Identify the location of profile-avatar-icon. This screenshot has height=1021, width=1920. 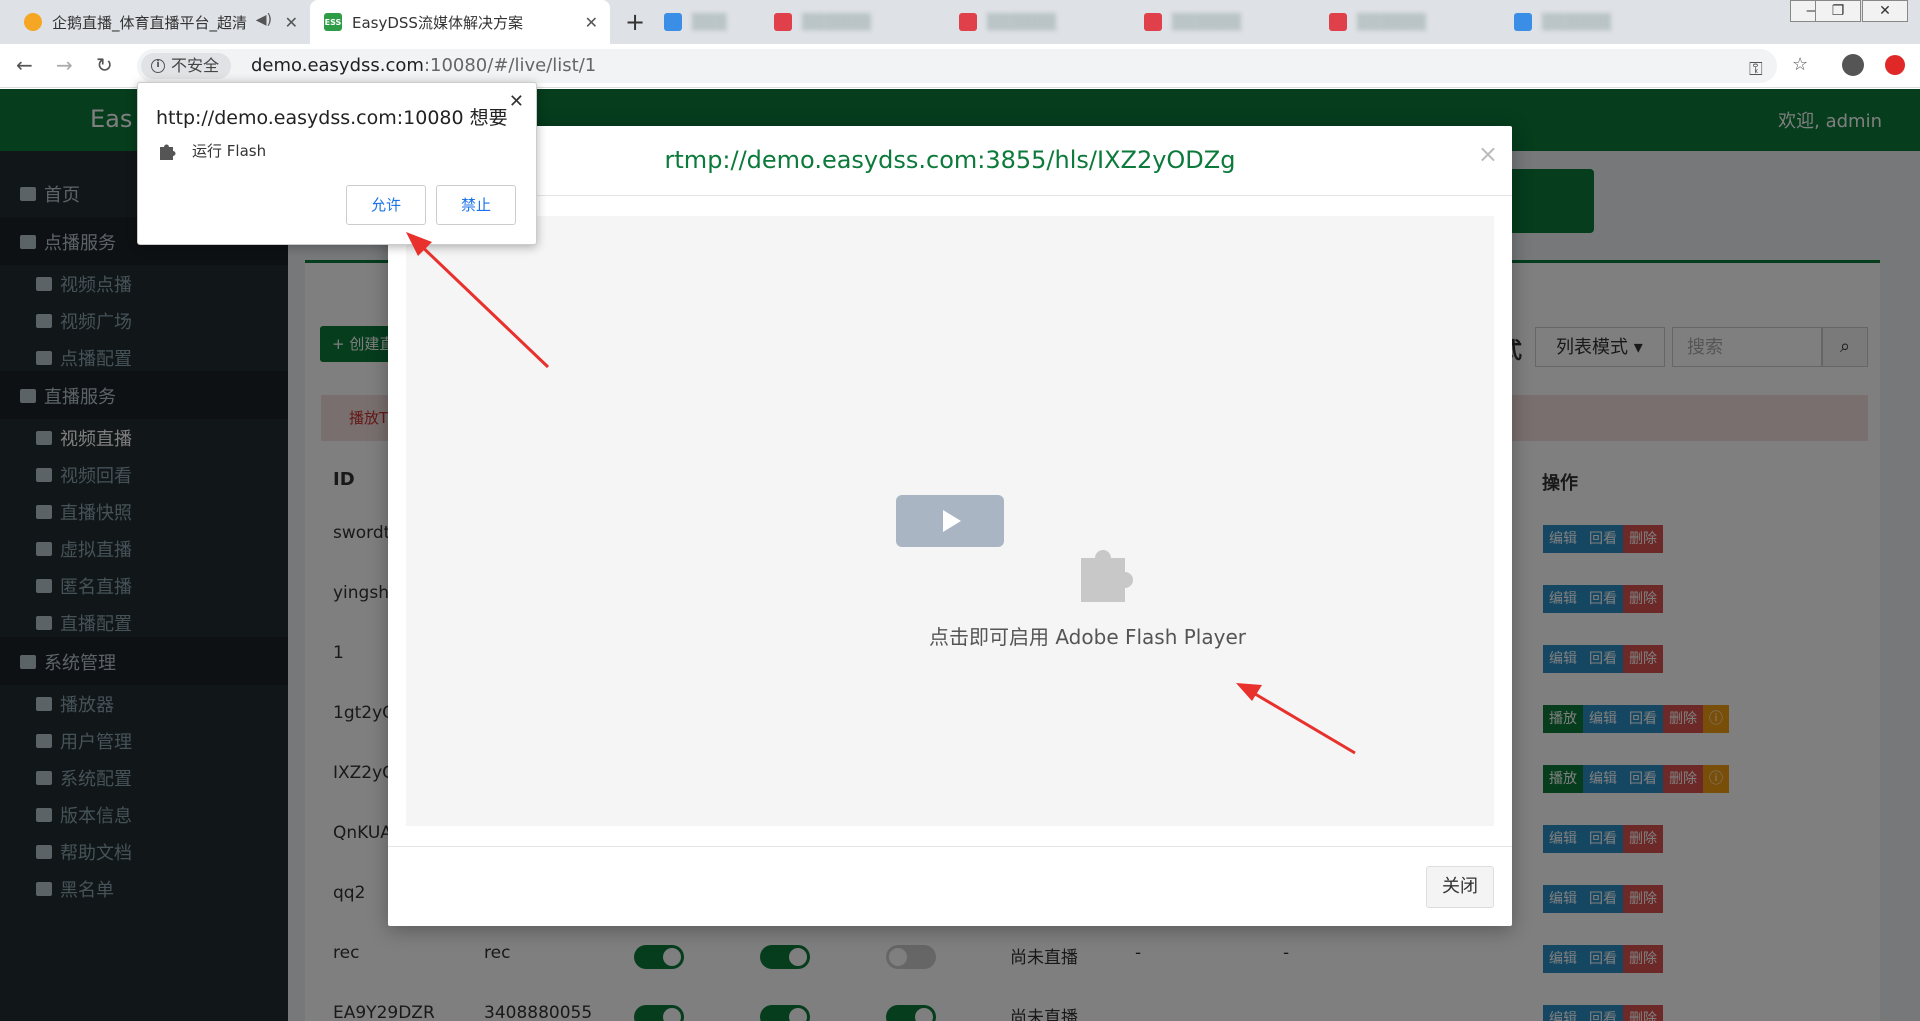
(1853, 65).